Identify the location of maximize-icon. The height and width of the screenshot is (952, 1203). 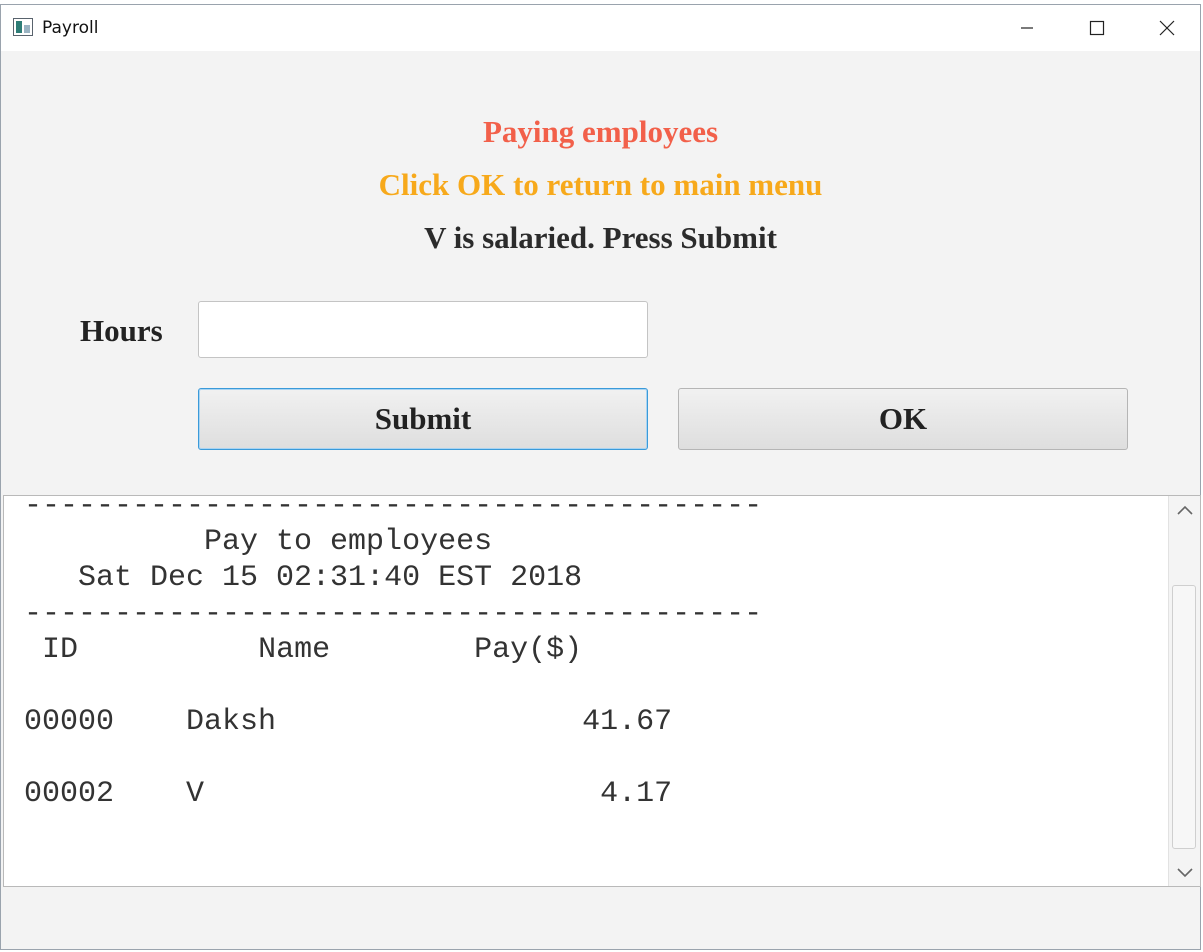
(1097, 28).